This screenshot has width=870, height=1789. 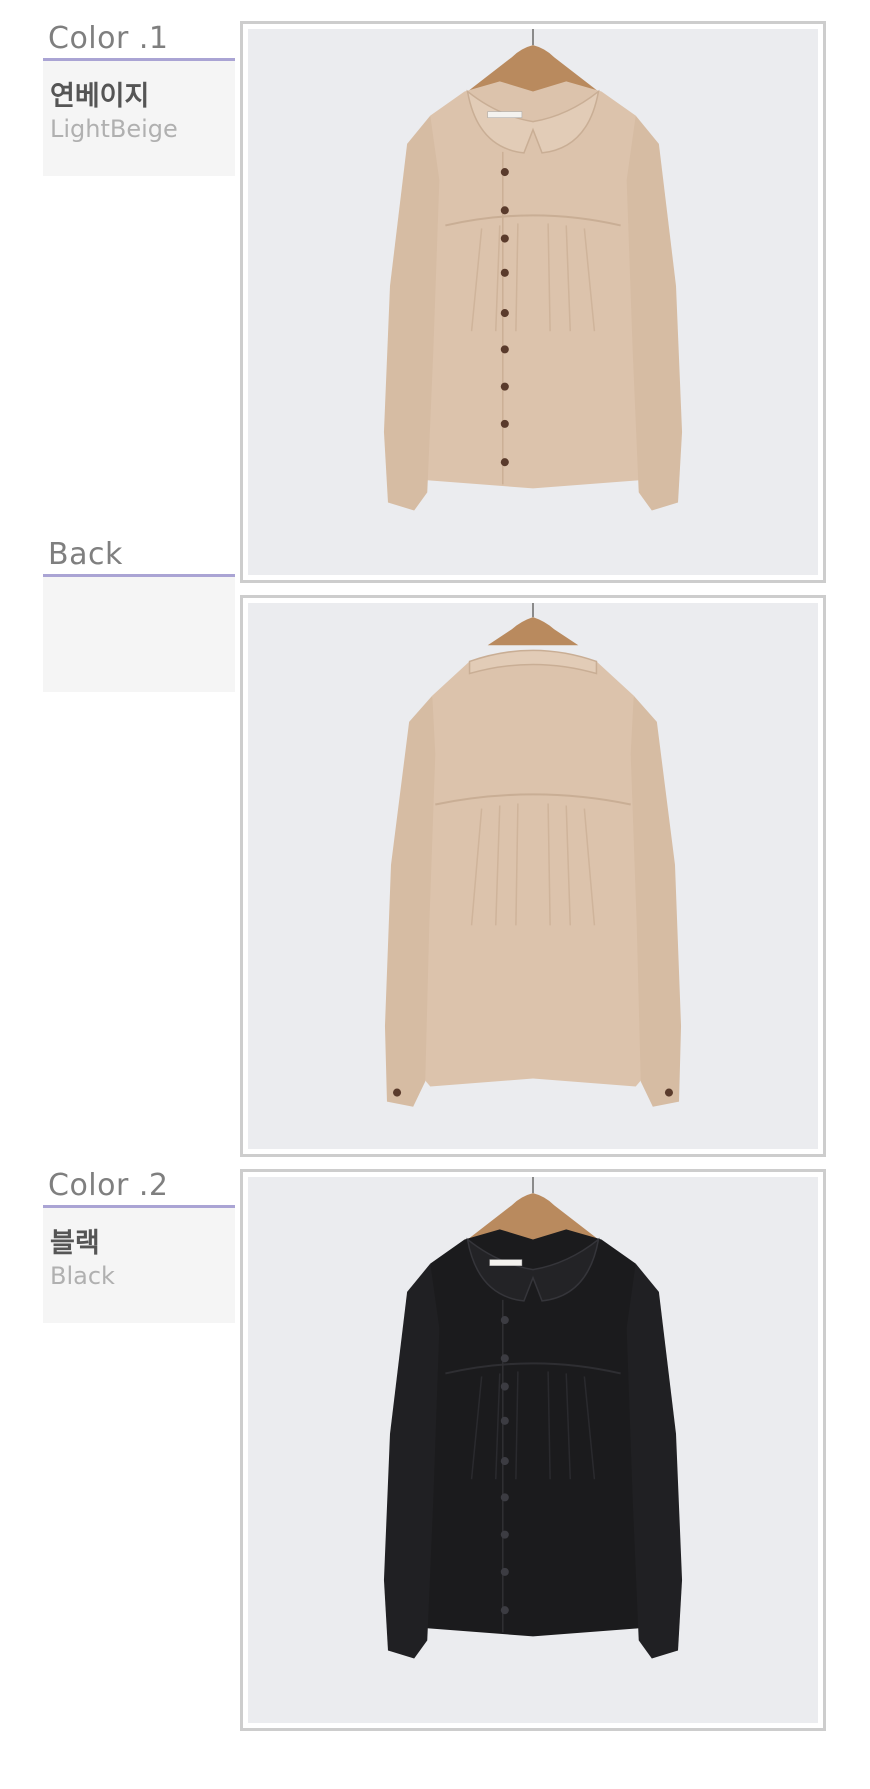 What do you see at coordinates (85, 554) in the screenshot?
I see `section-title: Back` at bounding box center [85, 554].